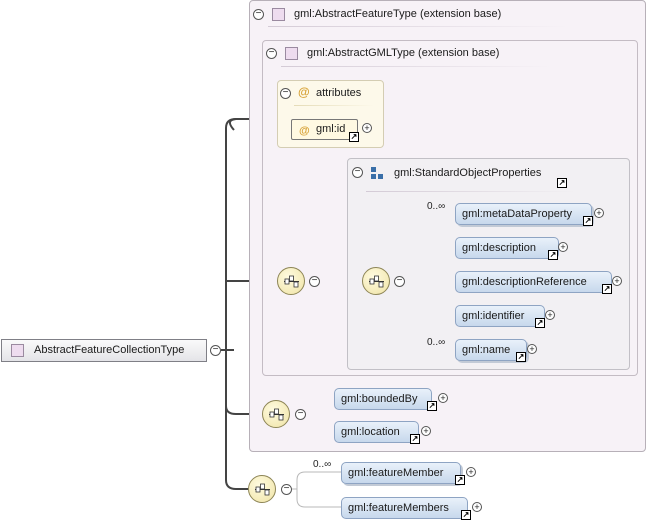 The width and height of the screenshot is (648, 522). I want to click on element-label: gml:metaDataProperty, so click(517, 214).